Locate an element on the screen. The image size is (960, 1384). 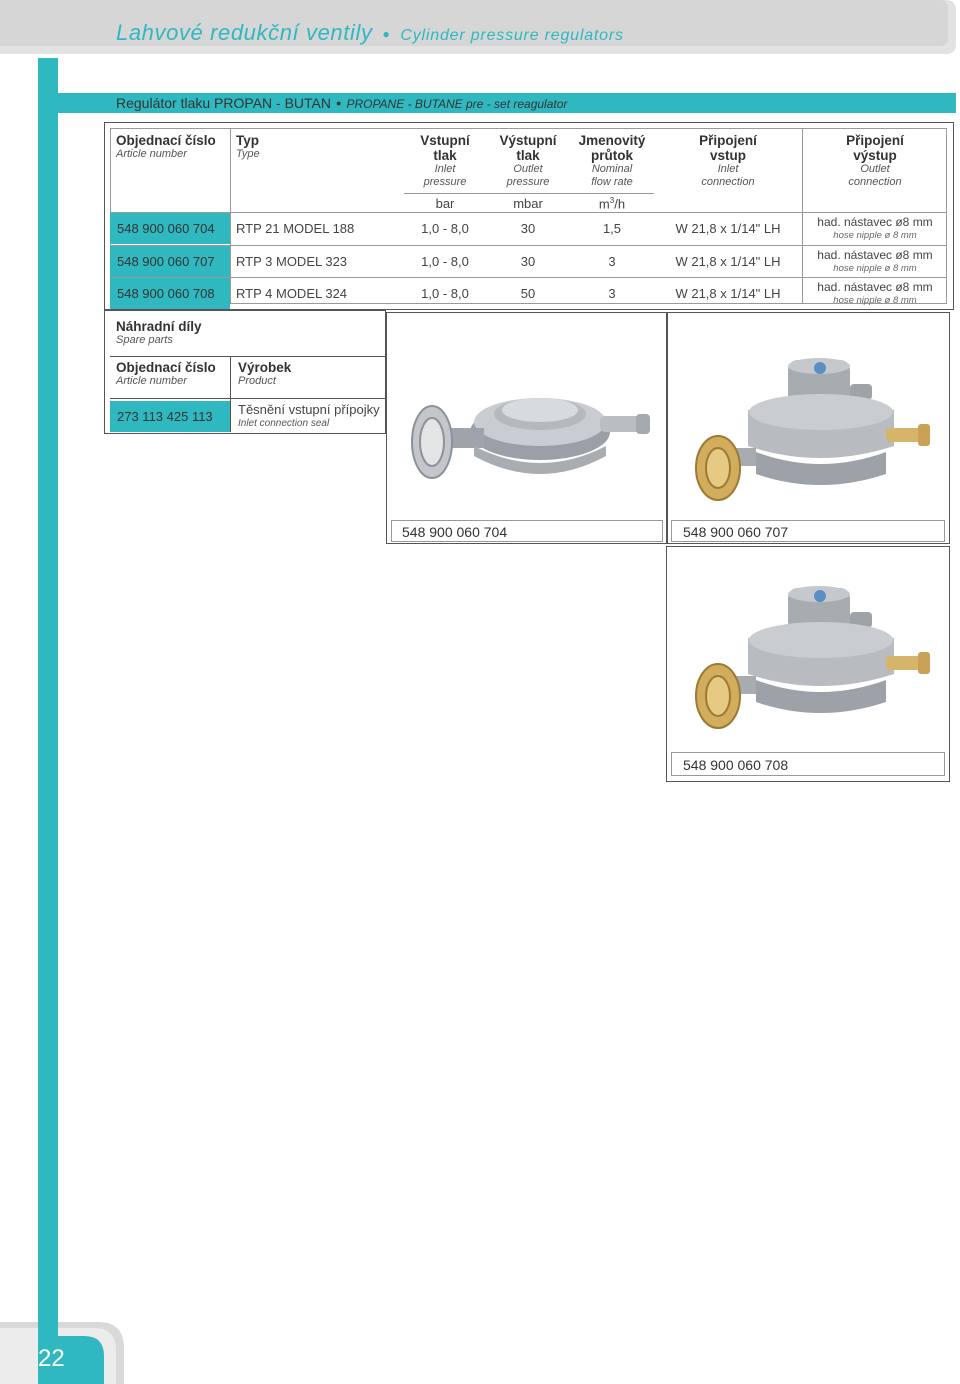
header-type: Typ Type is located at coordinates (248, 146).